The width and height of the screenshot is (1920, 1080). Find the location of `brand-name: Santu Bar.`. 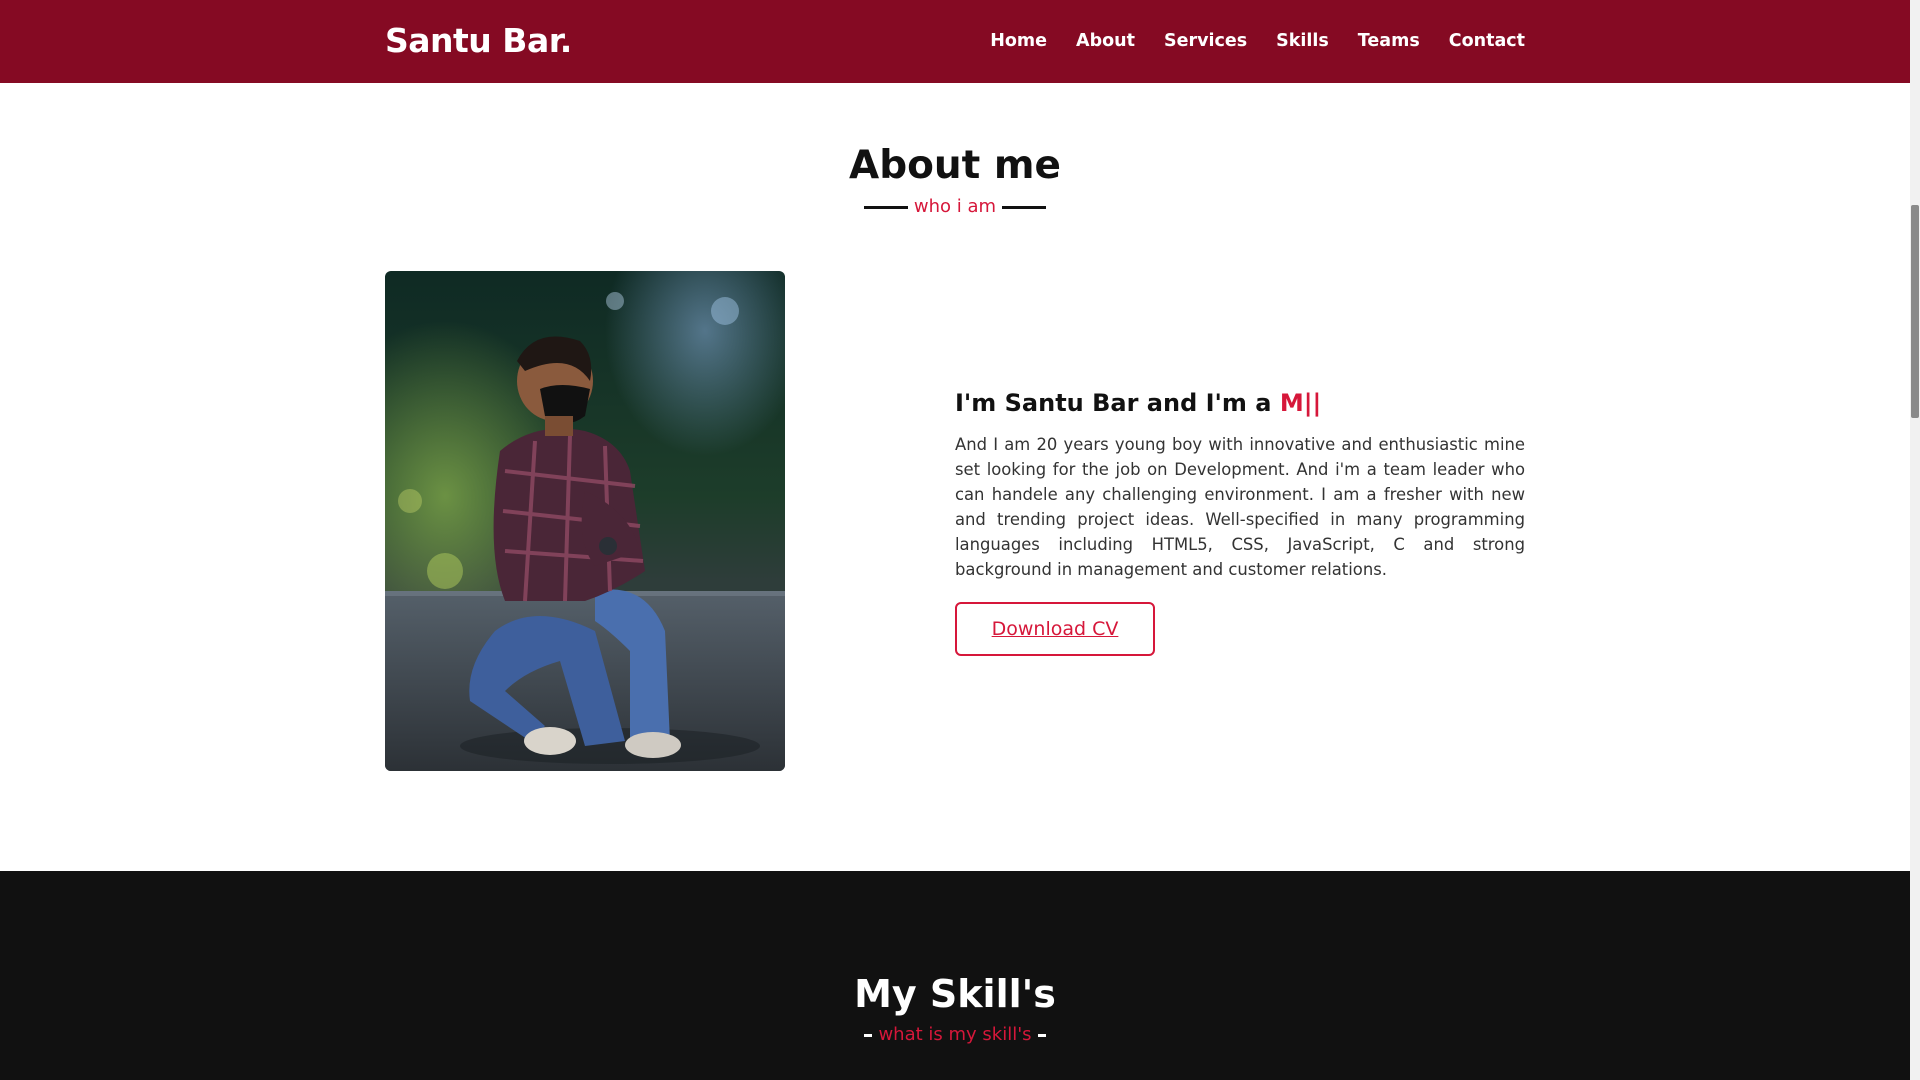

brand-name: Santu Bar. is located at coordinates (478, 40).